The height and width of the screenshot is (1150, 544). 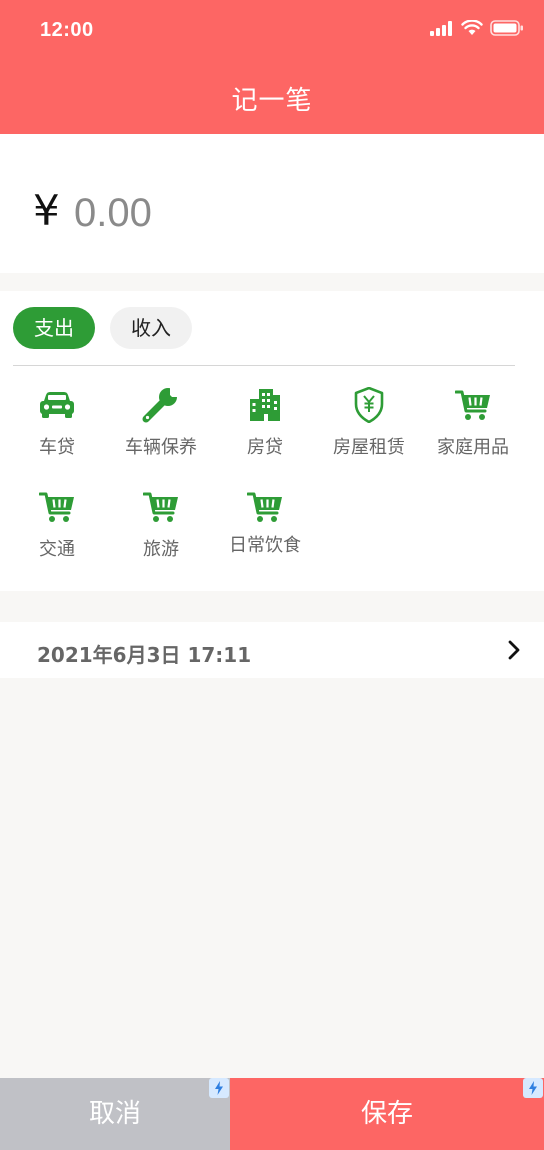 What do you see at coordinates (264, 365) in the screenshot?
I see `divider` at bounding box center [264, 365].